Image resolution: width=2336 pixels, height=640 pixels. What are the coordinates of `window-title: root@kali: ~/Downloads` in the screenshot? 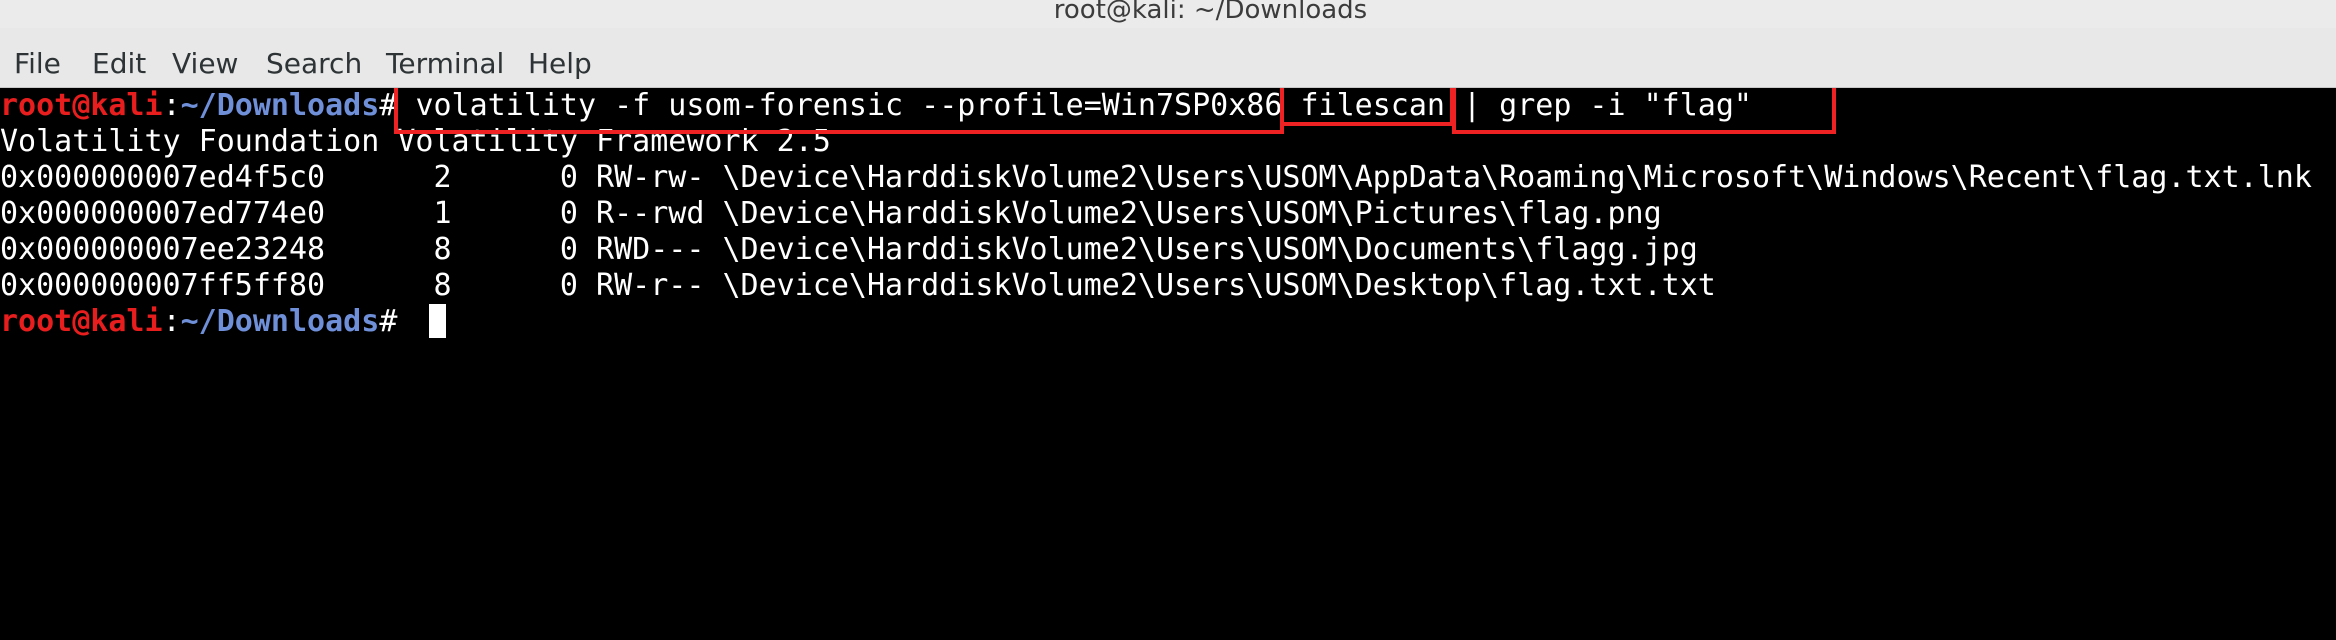 It's located at (1210, 12).